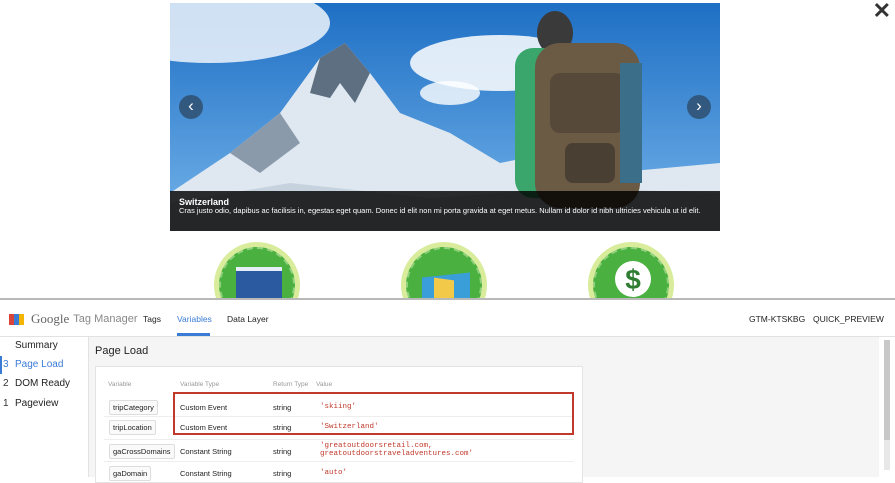  Describe the element at coordinates (37, 403) in the screenshot. I see `sidebar-item-label: Pageview` at that location.